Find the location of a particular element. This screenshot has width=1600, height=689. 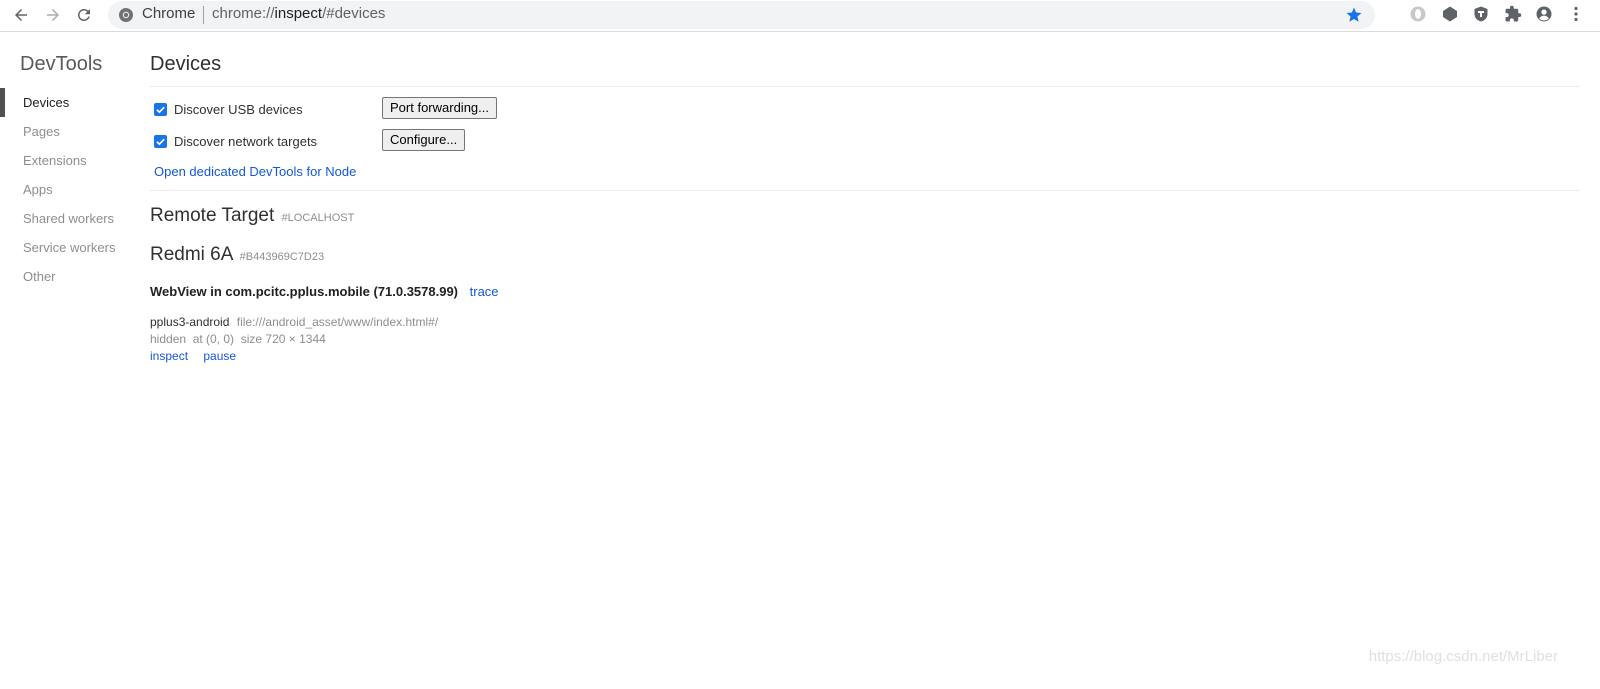

sidebar-item-label: Shared workers is located at coordinates (69, 218).